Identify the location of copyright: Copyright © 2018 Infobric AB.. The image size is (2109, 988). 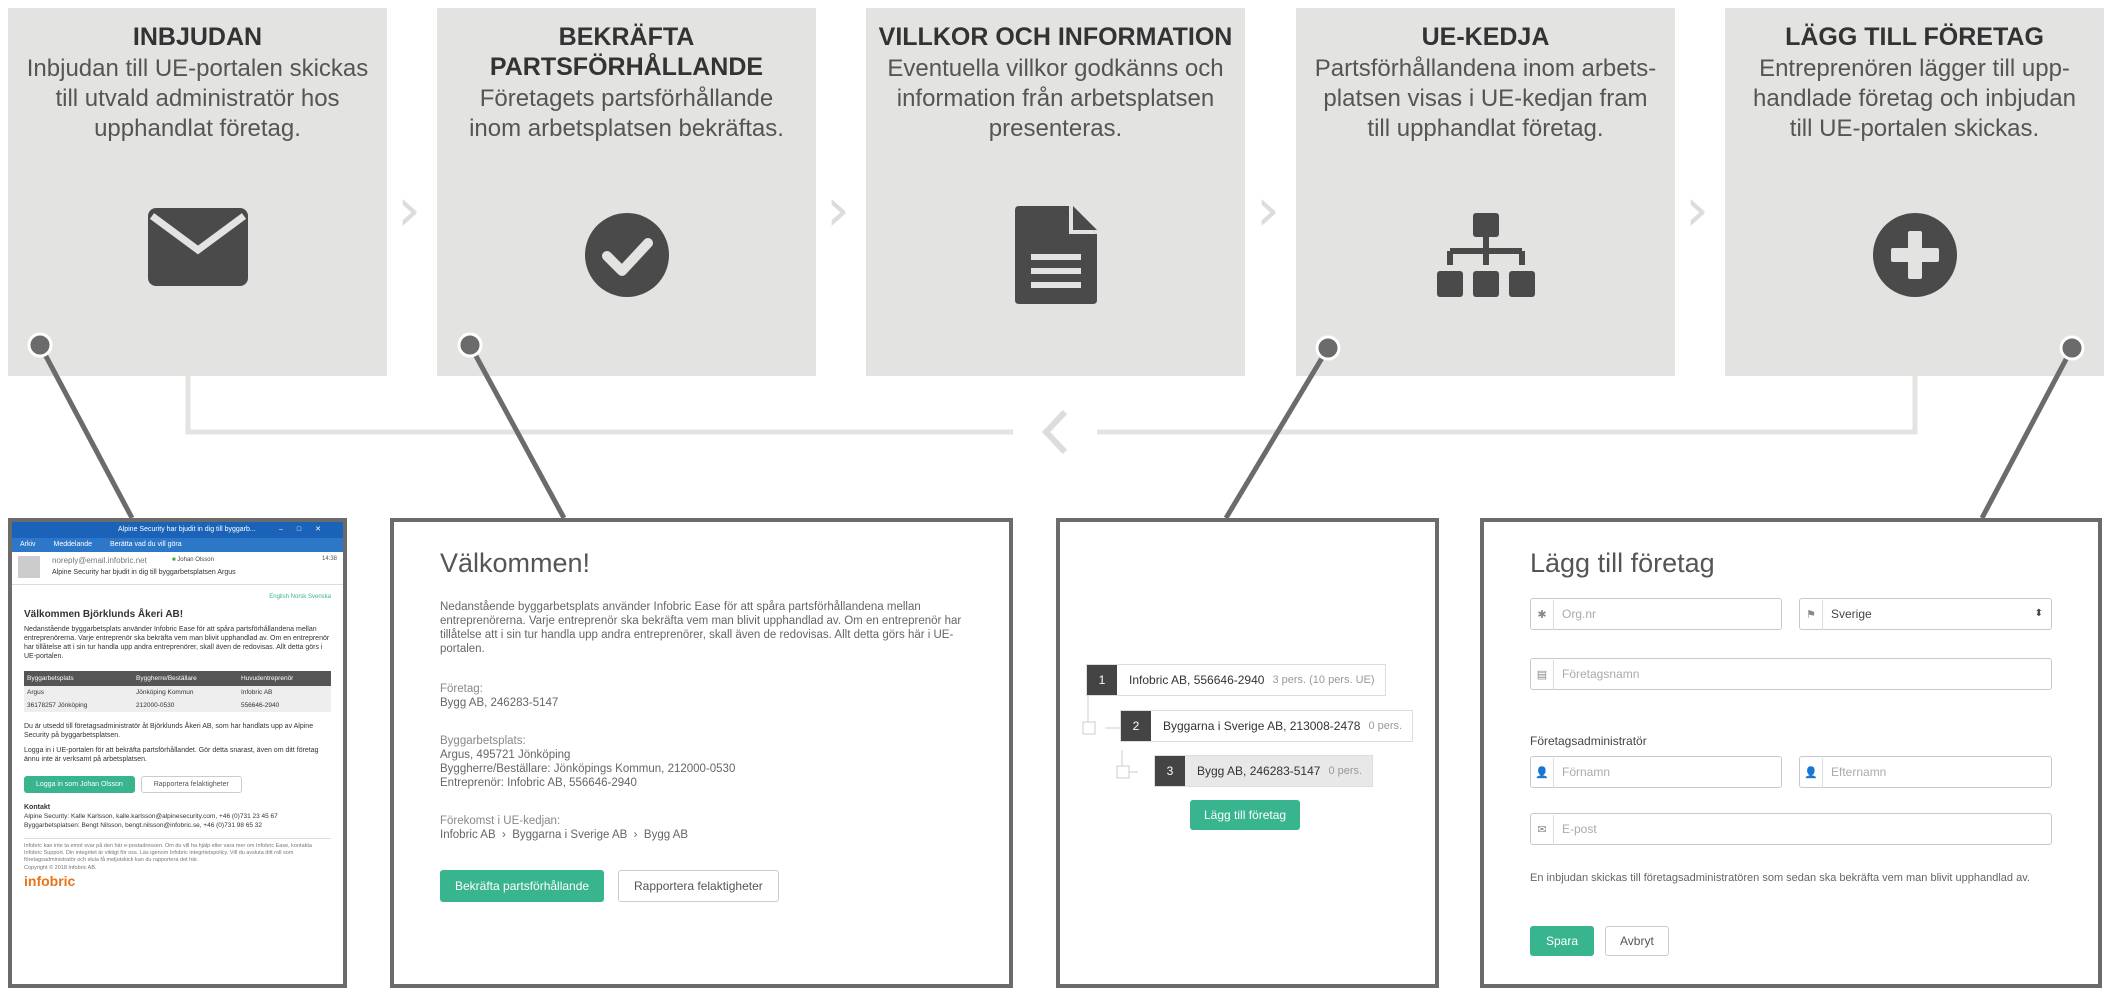
(60, 868).